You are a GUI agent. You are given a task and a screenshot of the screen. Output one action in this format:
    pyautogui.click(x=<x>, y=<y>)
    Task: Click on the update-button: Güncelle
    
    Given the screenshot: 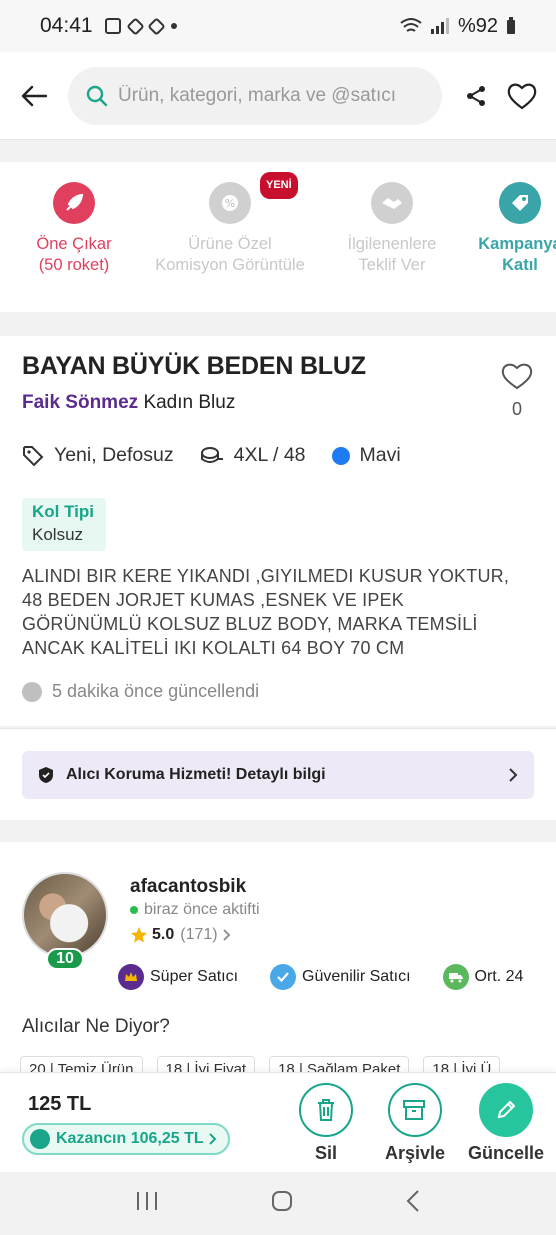 What is the action you would take?
    pyautogui.click(x=506, y=1123)
    